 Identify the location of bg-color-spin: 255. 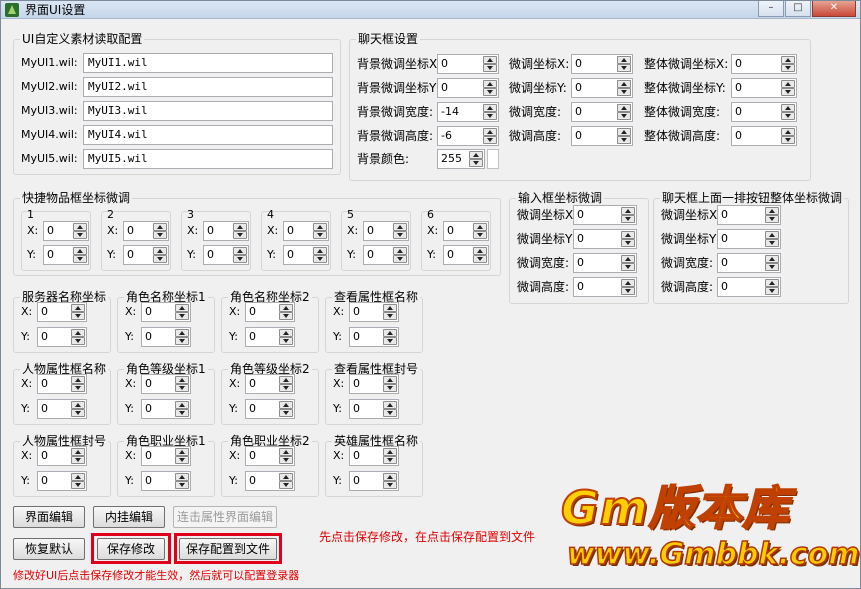
(461, 159).